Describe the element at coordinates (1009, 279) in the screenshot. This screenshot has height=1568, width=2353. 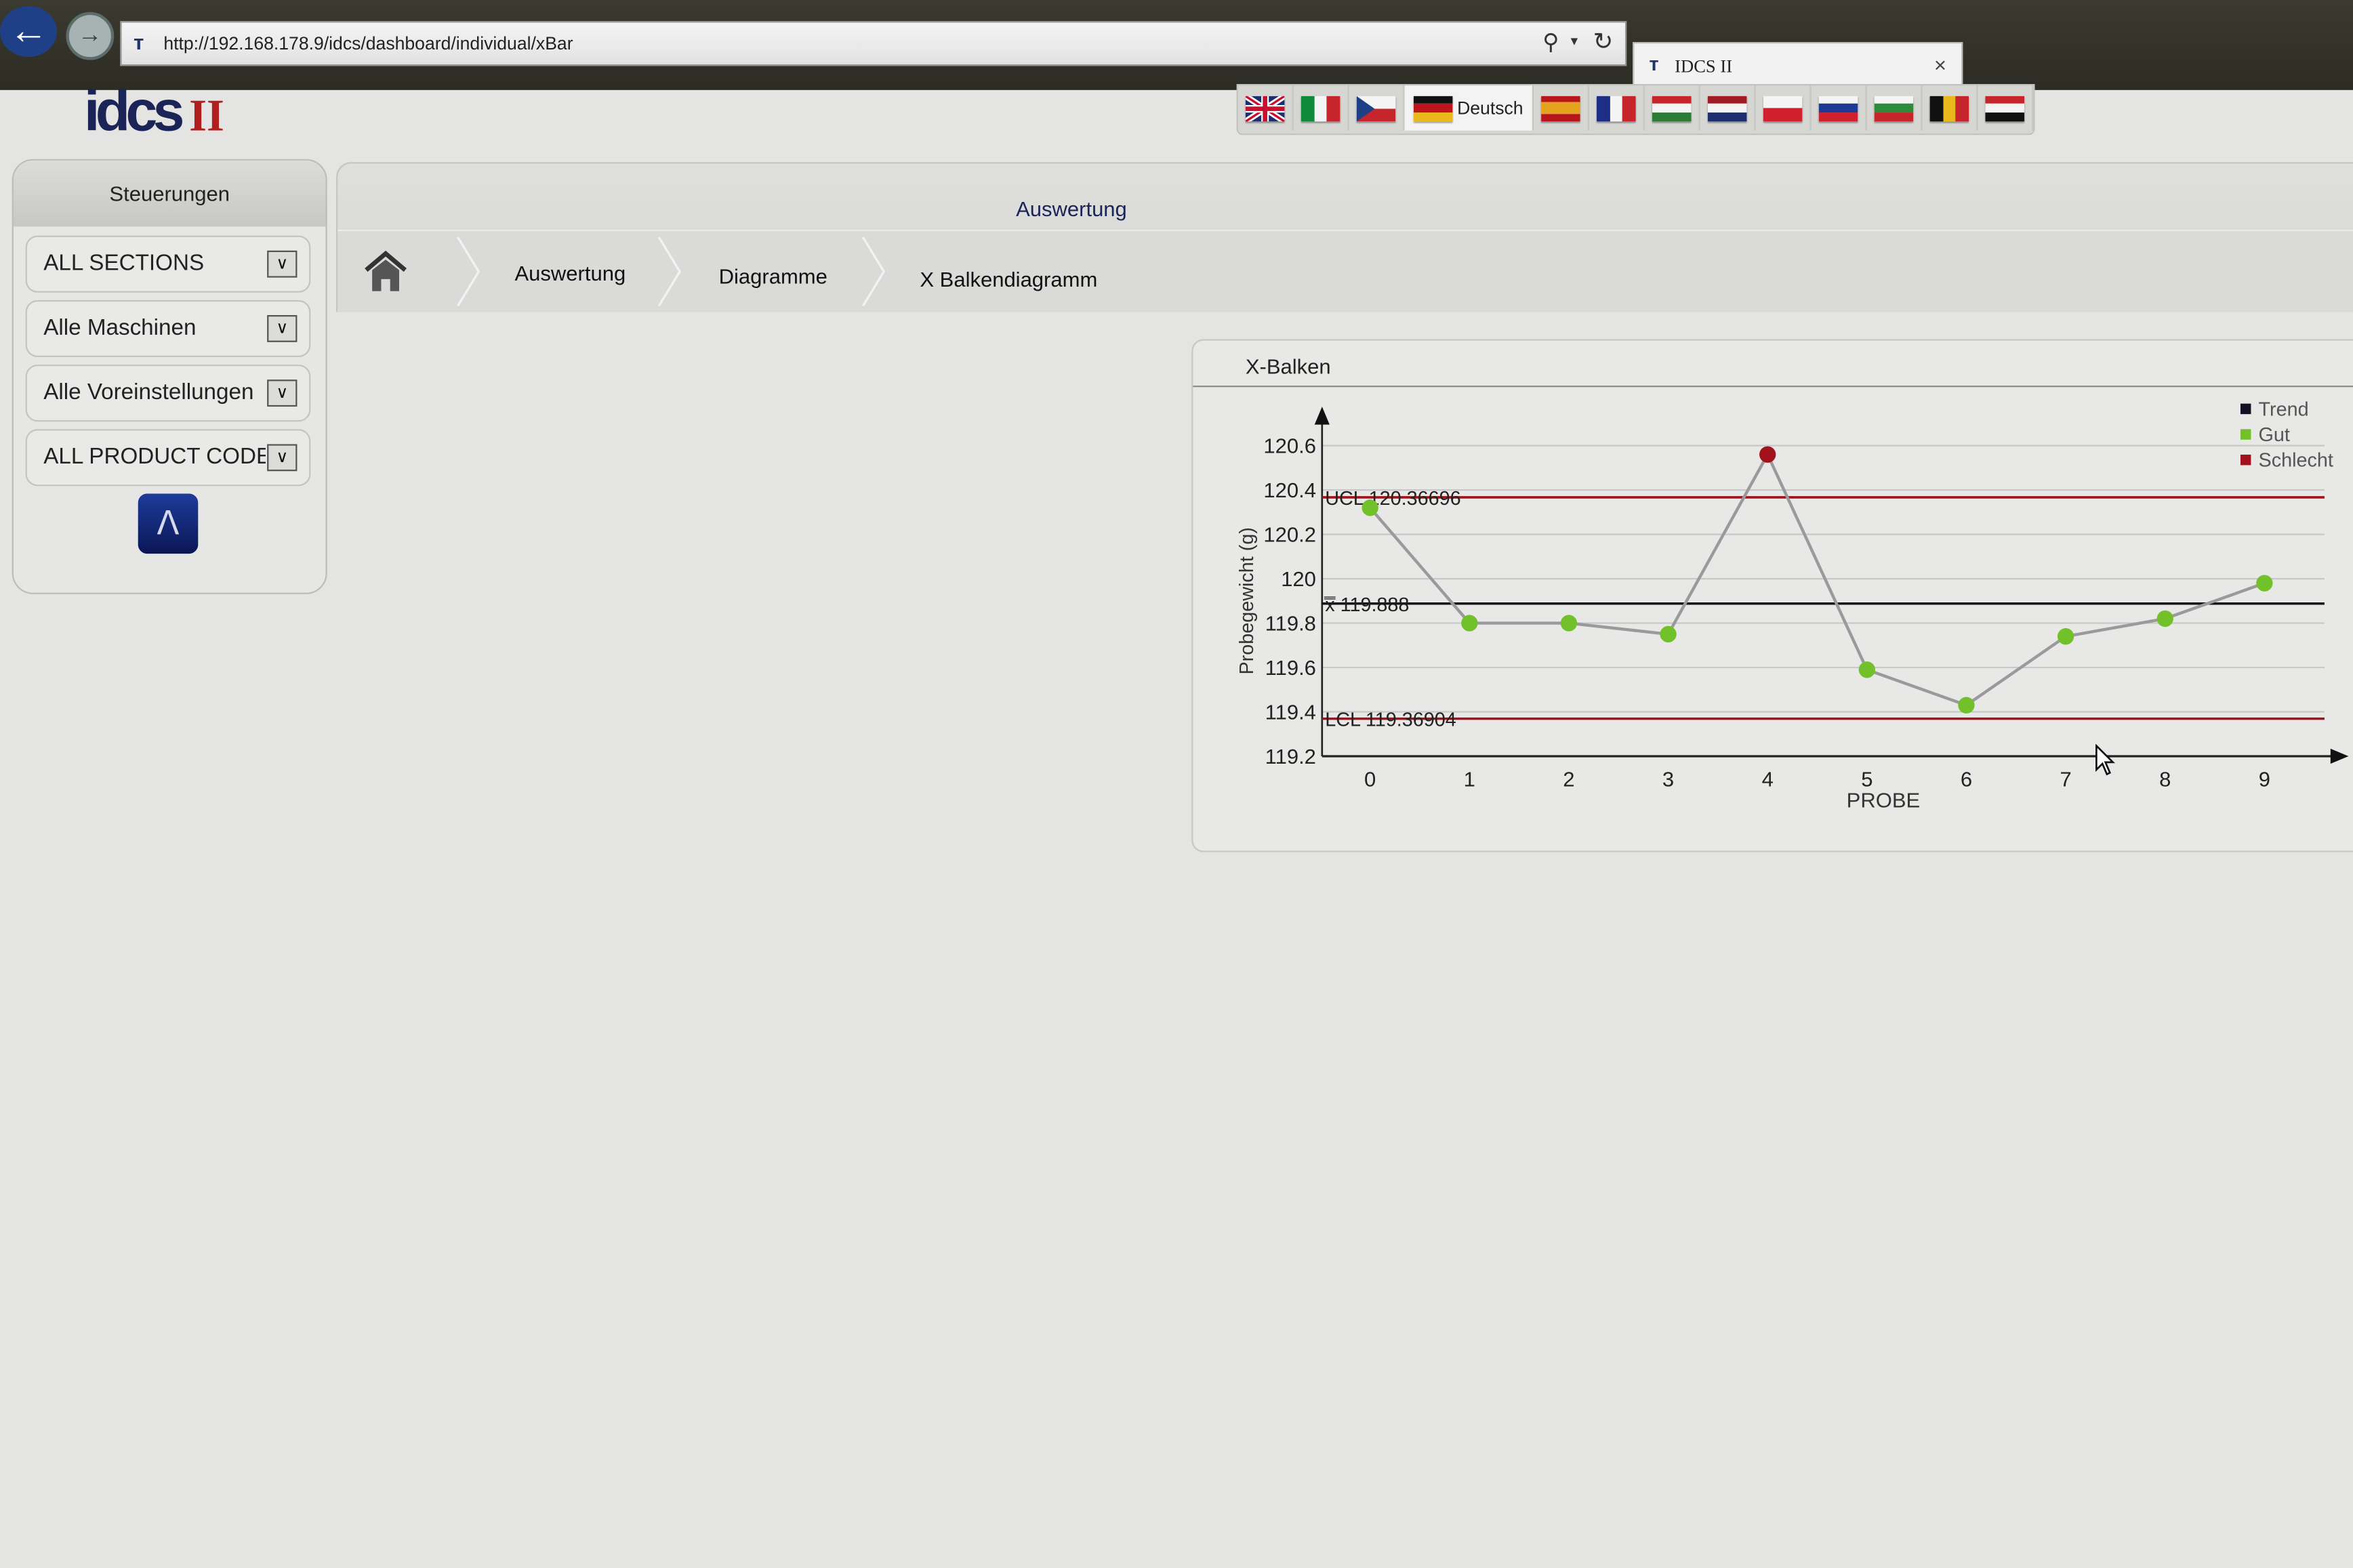
I see `breadcrumb-item-x-balkendiagramm: X Balkendiagramm` at that location.